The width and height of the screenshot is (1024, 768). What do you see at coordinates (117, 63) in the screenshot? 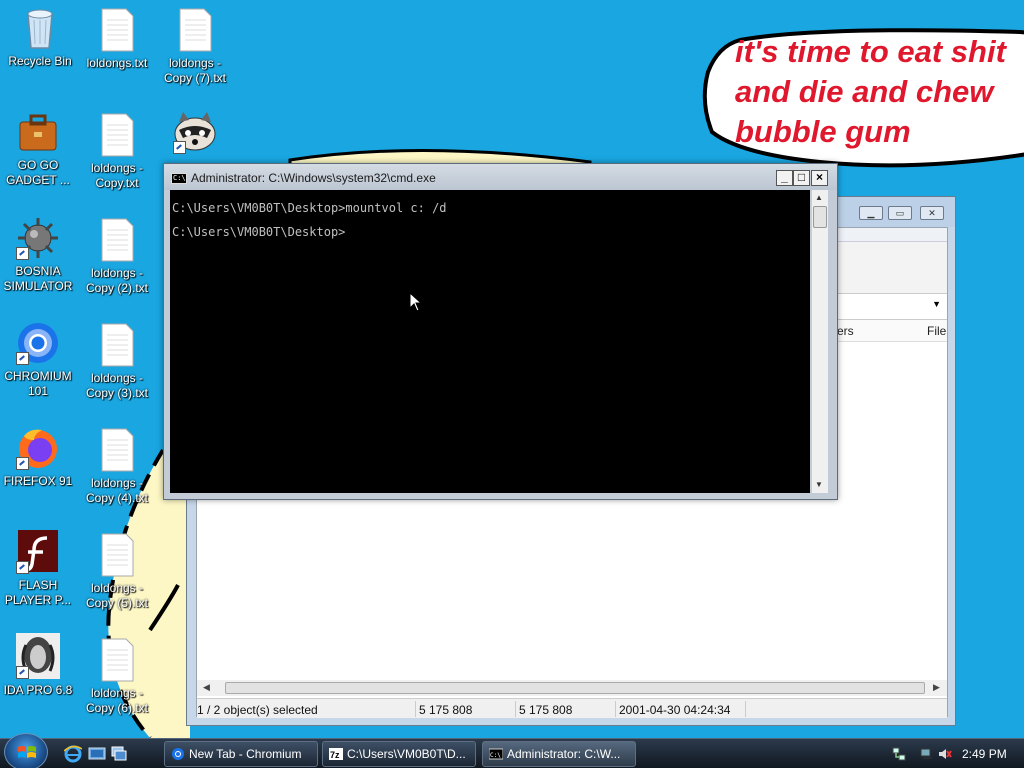
I see `desktop-icon-label: loldongs.txt` at bounding box center [117, 63].